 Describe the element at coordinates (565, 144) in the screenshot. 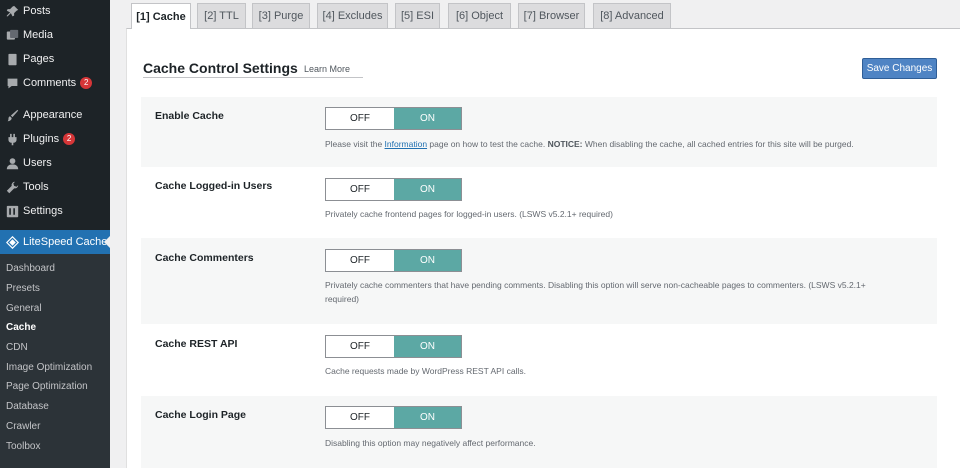

I see `notice-label: NOTICE:` at that location.